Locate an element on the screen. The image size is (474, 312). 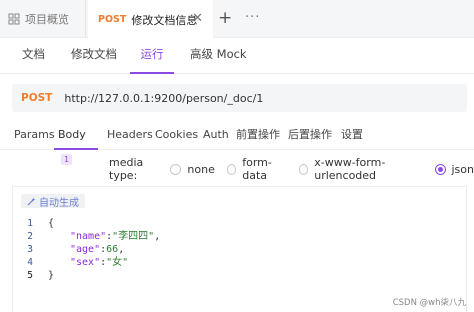
tab-edit-document-label: 修改文档信息 is located at coordinates (164, 20).